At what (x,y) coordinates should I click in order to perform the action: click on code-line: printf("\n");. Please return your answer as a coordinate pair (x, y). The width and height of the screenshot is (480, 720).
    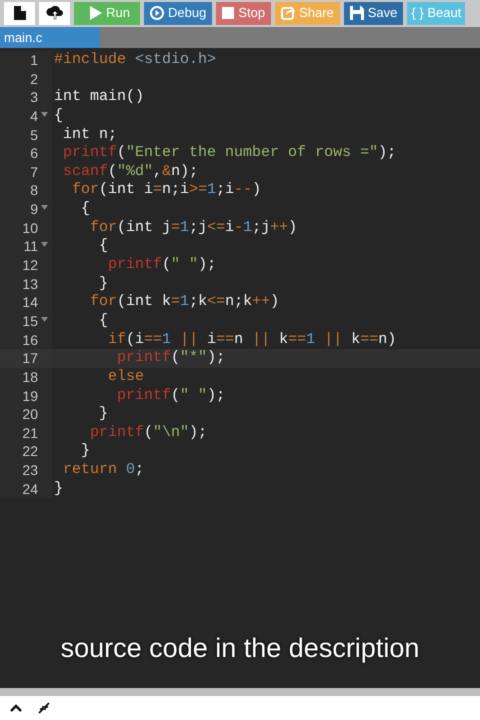
    Looking at the image, I should click on (148, 433).